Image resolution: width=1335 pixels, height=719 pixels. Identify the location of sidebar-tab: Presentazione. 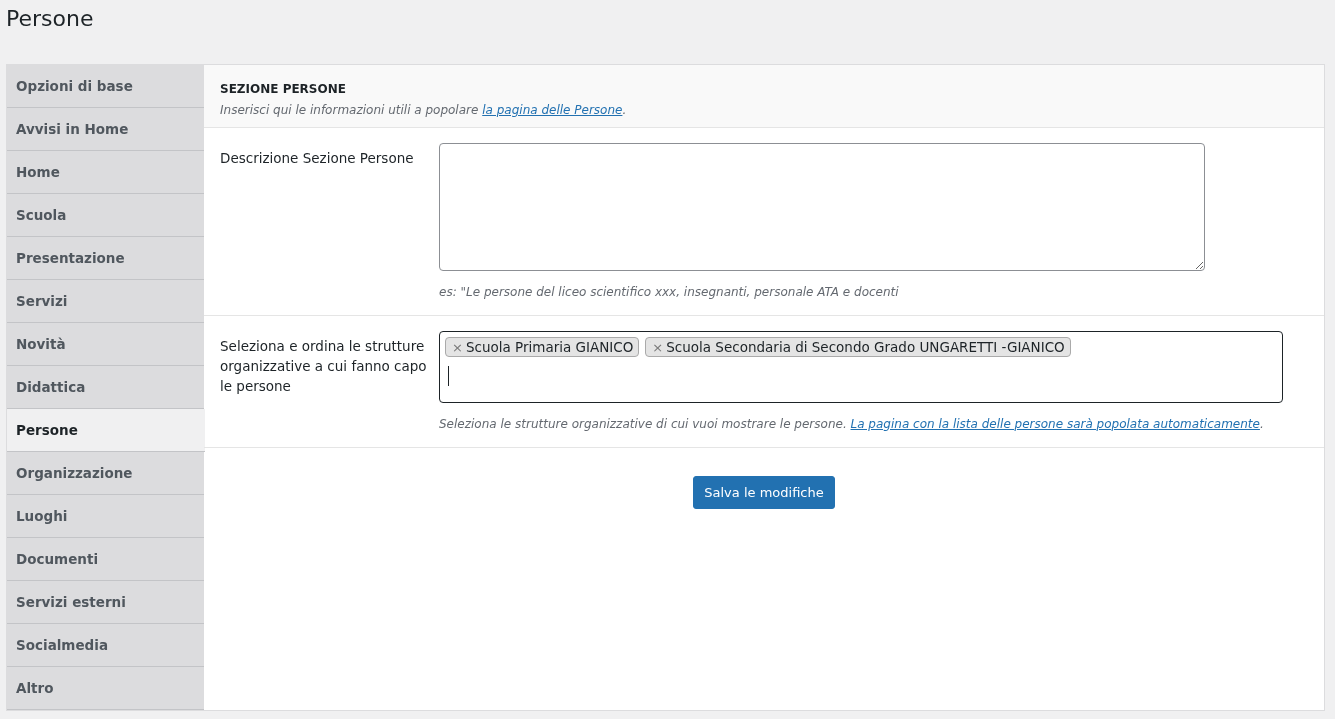
(105, 258).